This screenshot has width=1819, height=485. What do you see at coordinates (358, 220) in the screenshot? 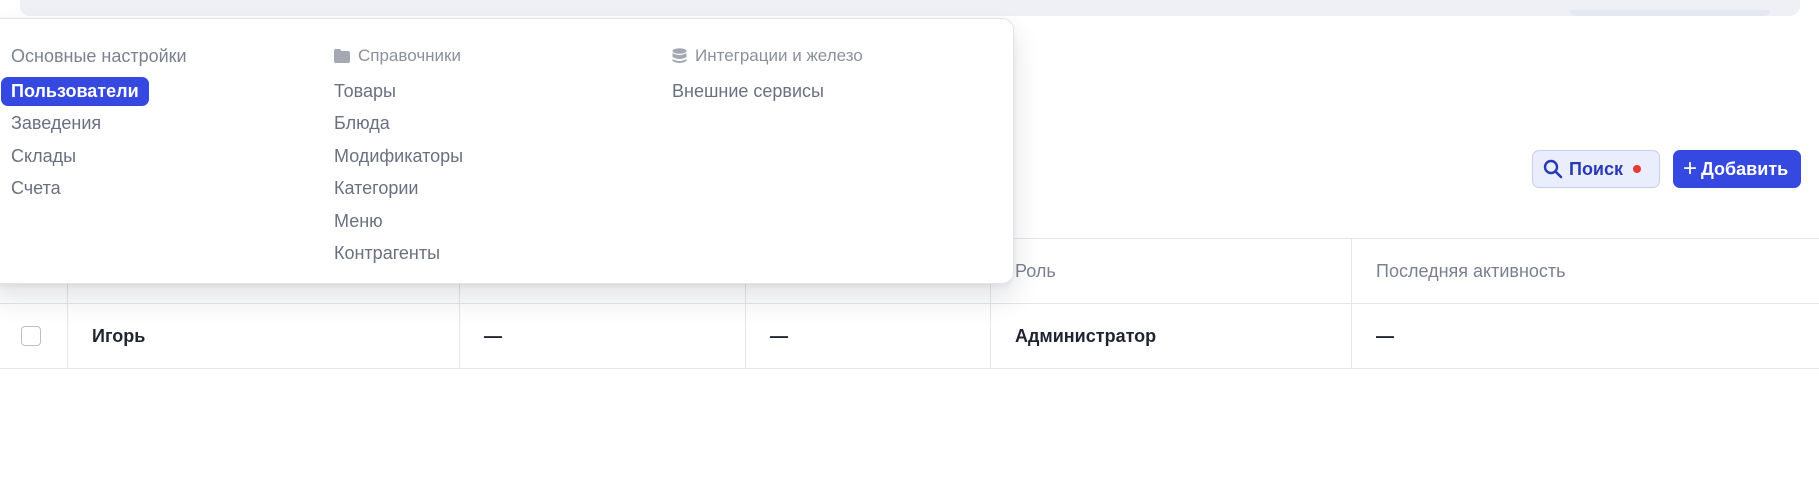
I see `menu-item-label: Меню` at bounding box center [358, 220].